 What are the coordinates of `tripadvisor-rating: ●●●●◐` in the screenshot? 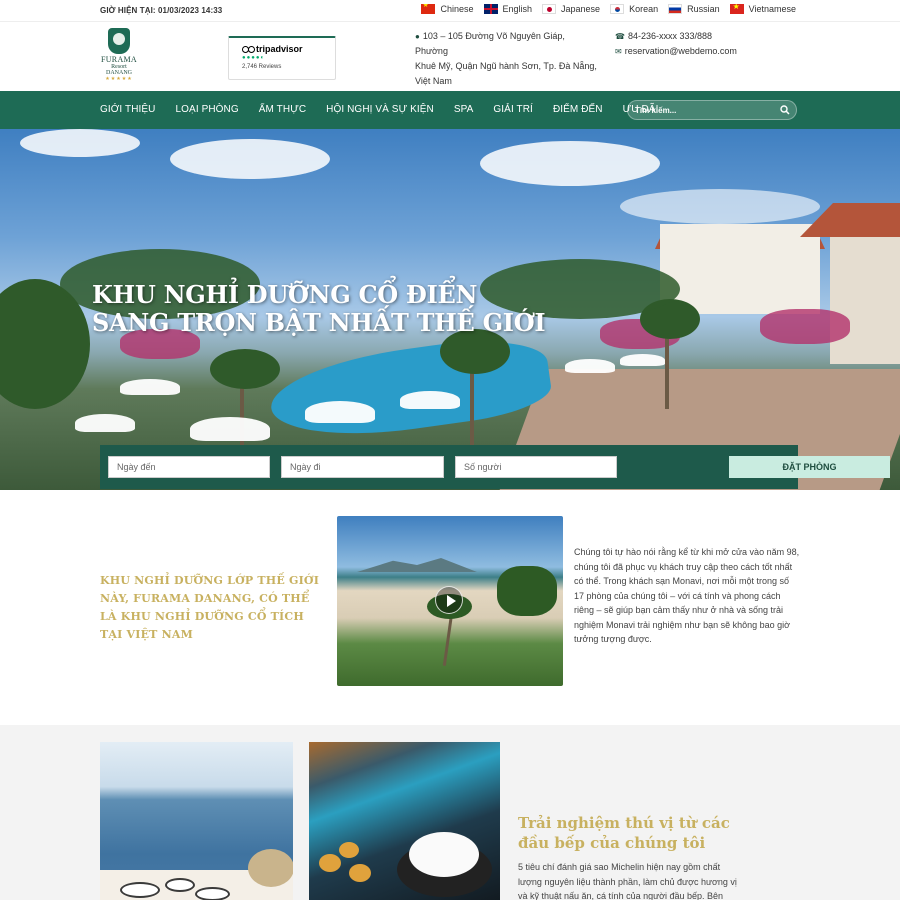 It's located at (254, 58).